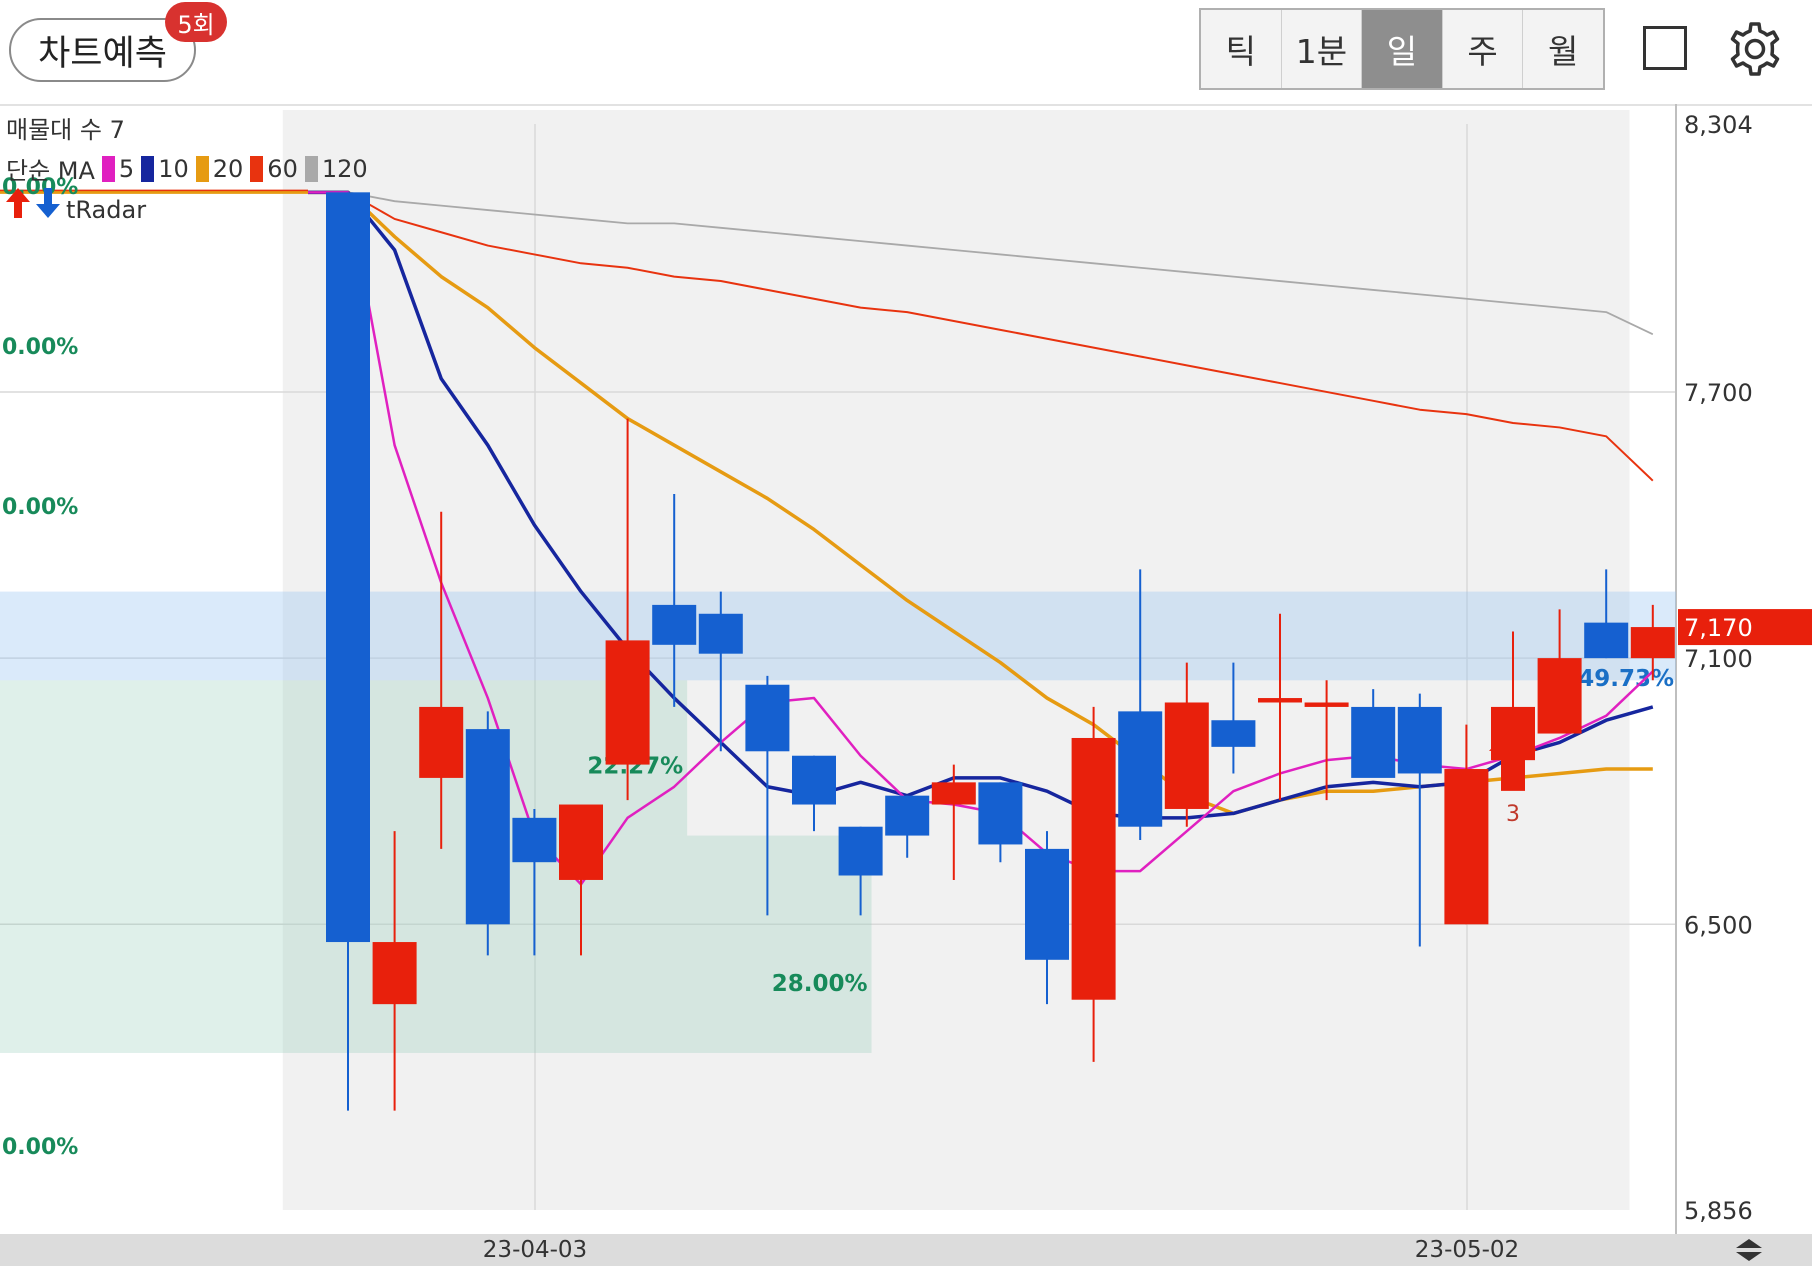 The height and width of the screenshot is (1268, 1812). What do you see at coordinates (1665, 48) in the screenshot?
I see `square-outline-icon` at bounding box center [1665, 48].